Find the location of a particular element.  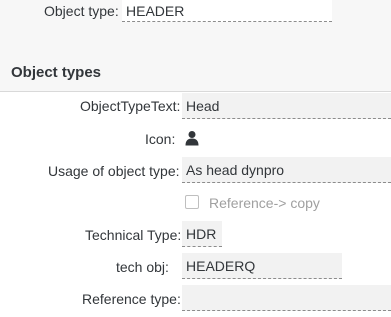

reference-copy-label: Reference-> copy is located at coordinates (264, 203).